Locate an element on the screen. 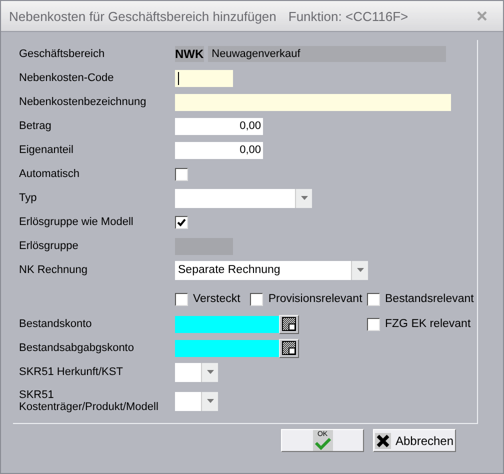 This screenshot has height=474, width=504. field-label: Bestandsabgabgskonto is located at coordinates (77, 348).